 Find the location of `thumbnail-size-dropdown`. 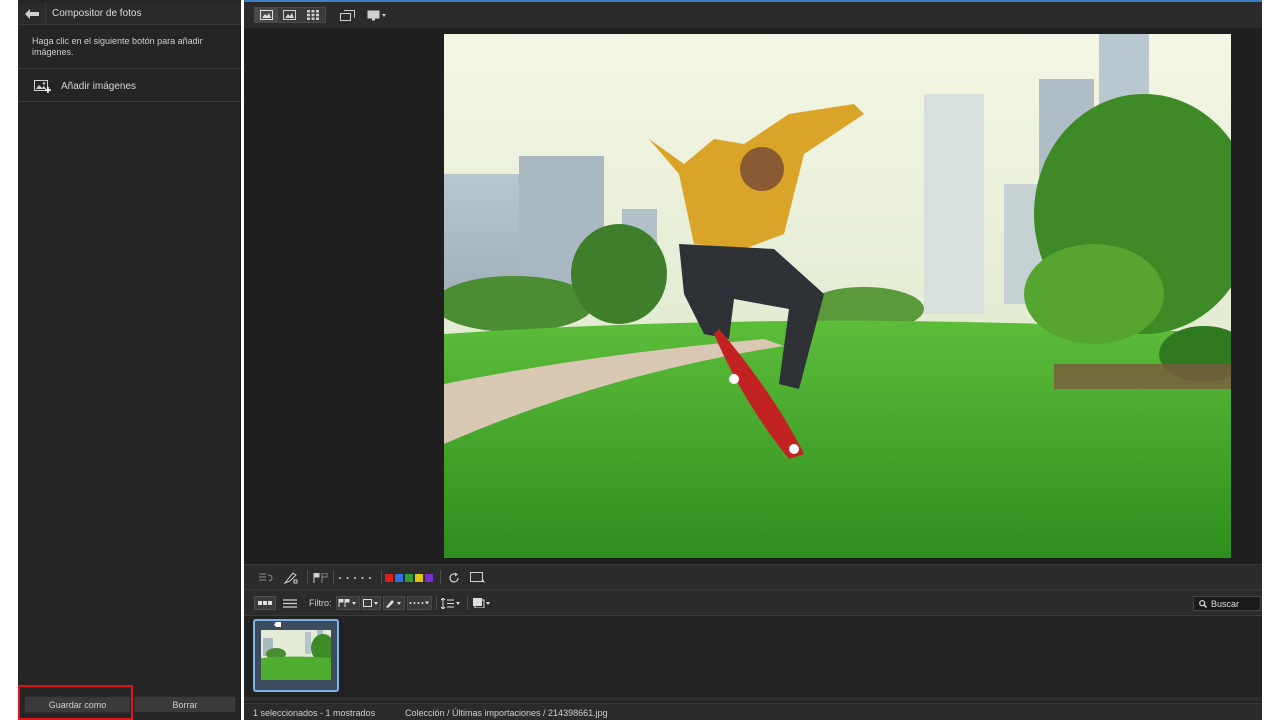

thumbnail-size-dropdown is located at coordinates (482, 603).